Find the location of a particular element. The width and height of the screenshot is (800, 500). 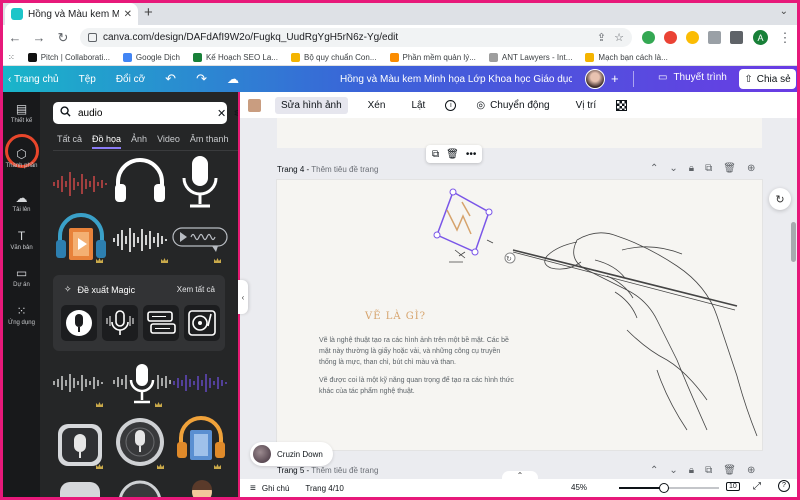

sound-wave-purple-graphic is located at coordinates (200, 384).